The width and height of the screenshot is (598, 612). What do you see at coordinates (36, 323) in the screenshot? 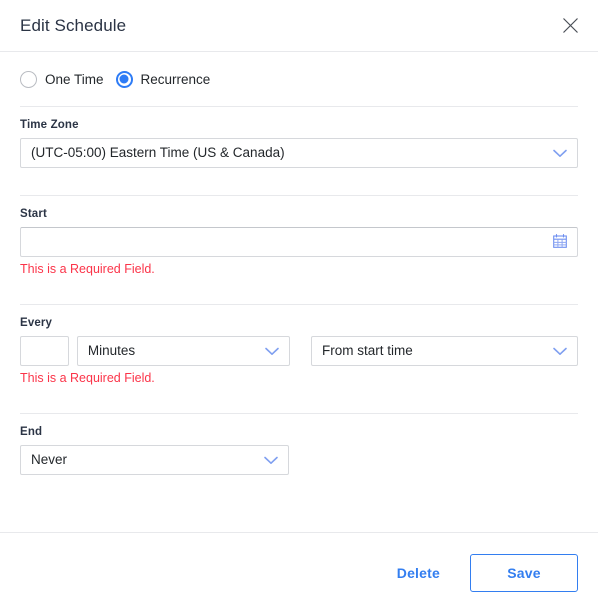
I see `label-every: Every` at bounding box center [36, 323].